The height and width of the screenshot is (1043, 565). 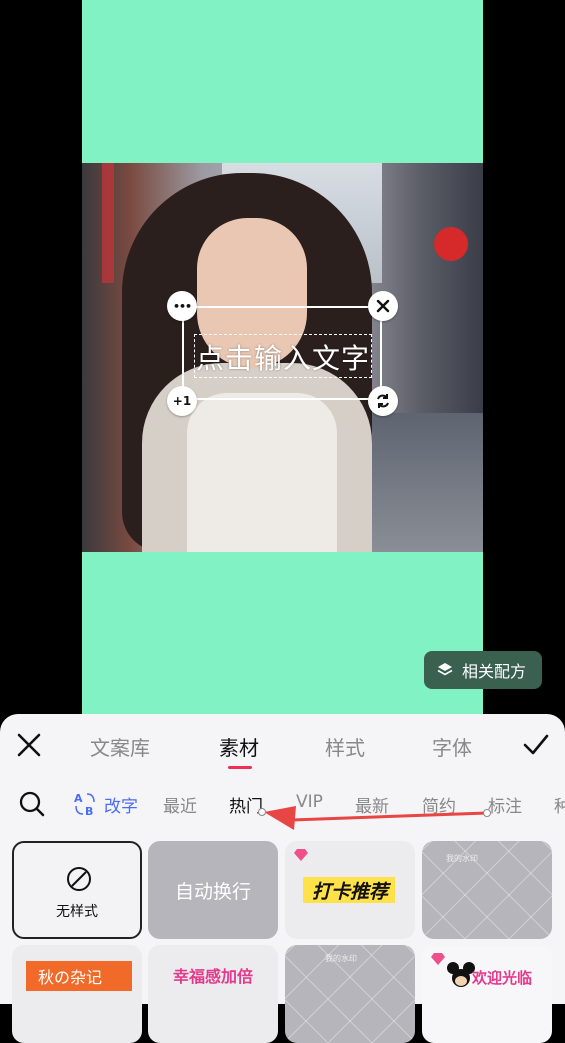 I want to click on style-auto-wrap-label: 自动换行, so click(x=212, y=892).